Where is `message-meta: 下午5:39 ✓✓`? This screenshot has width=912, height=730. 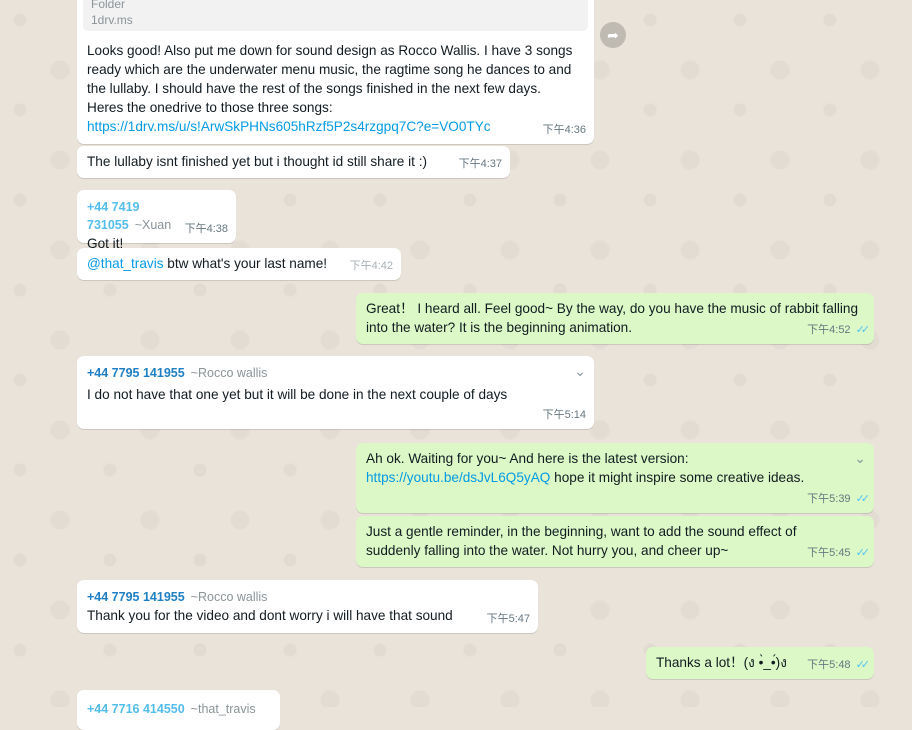 message-meta: 下午5:39 ✓✓ is located at coordinates (839, 499).